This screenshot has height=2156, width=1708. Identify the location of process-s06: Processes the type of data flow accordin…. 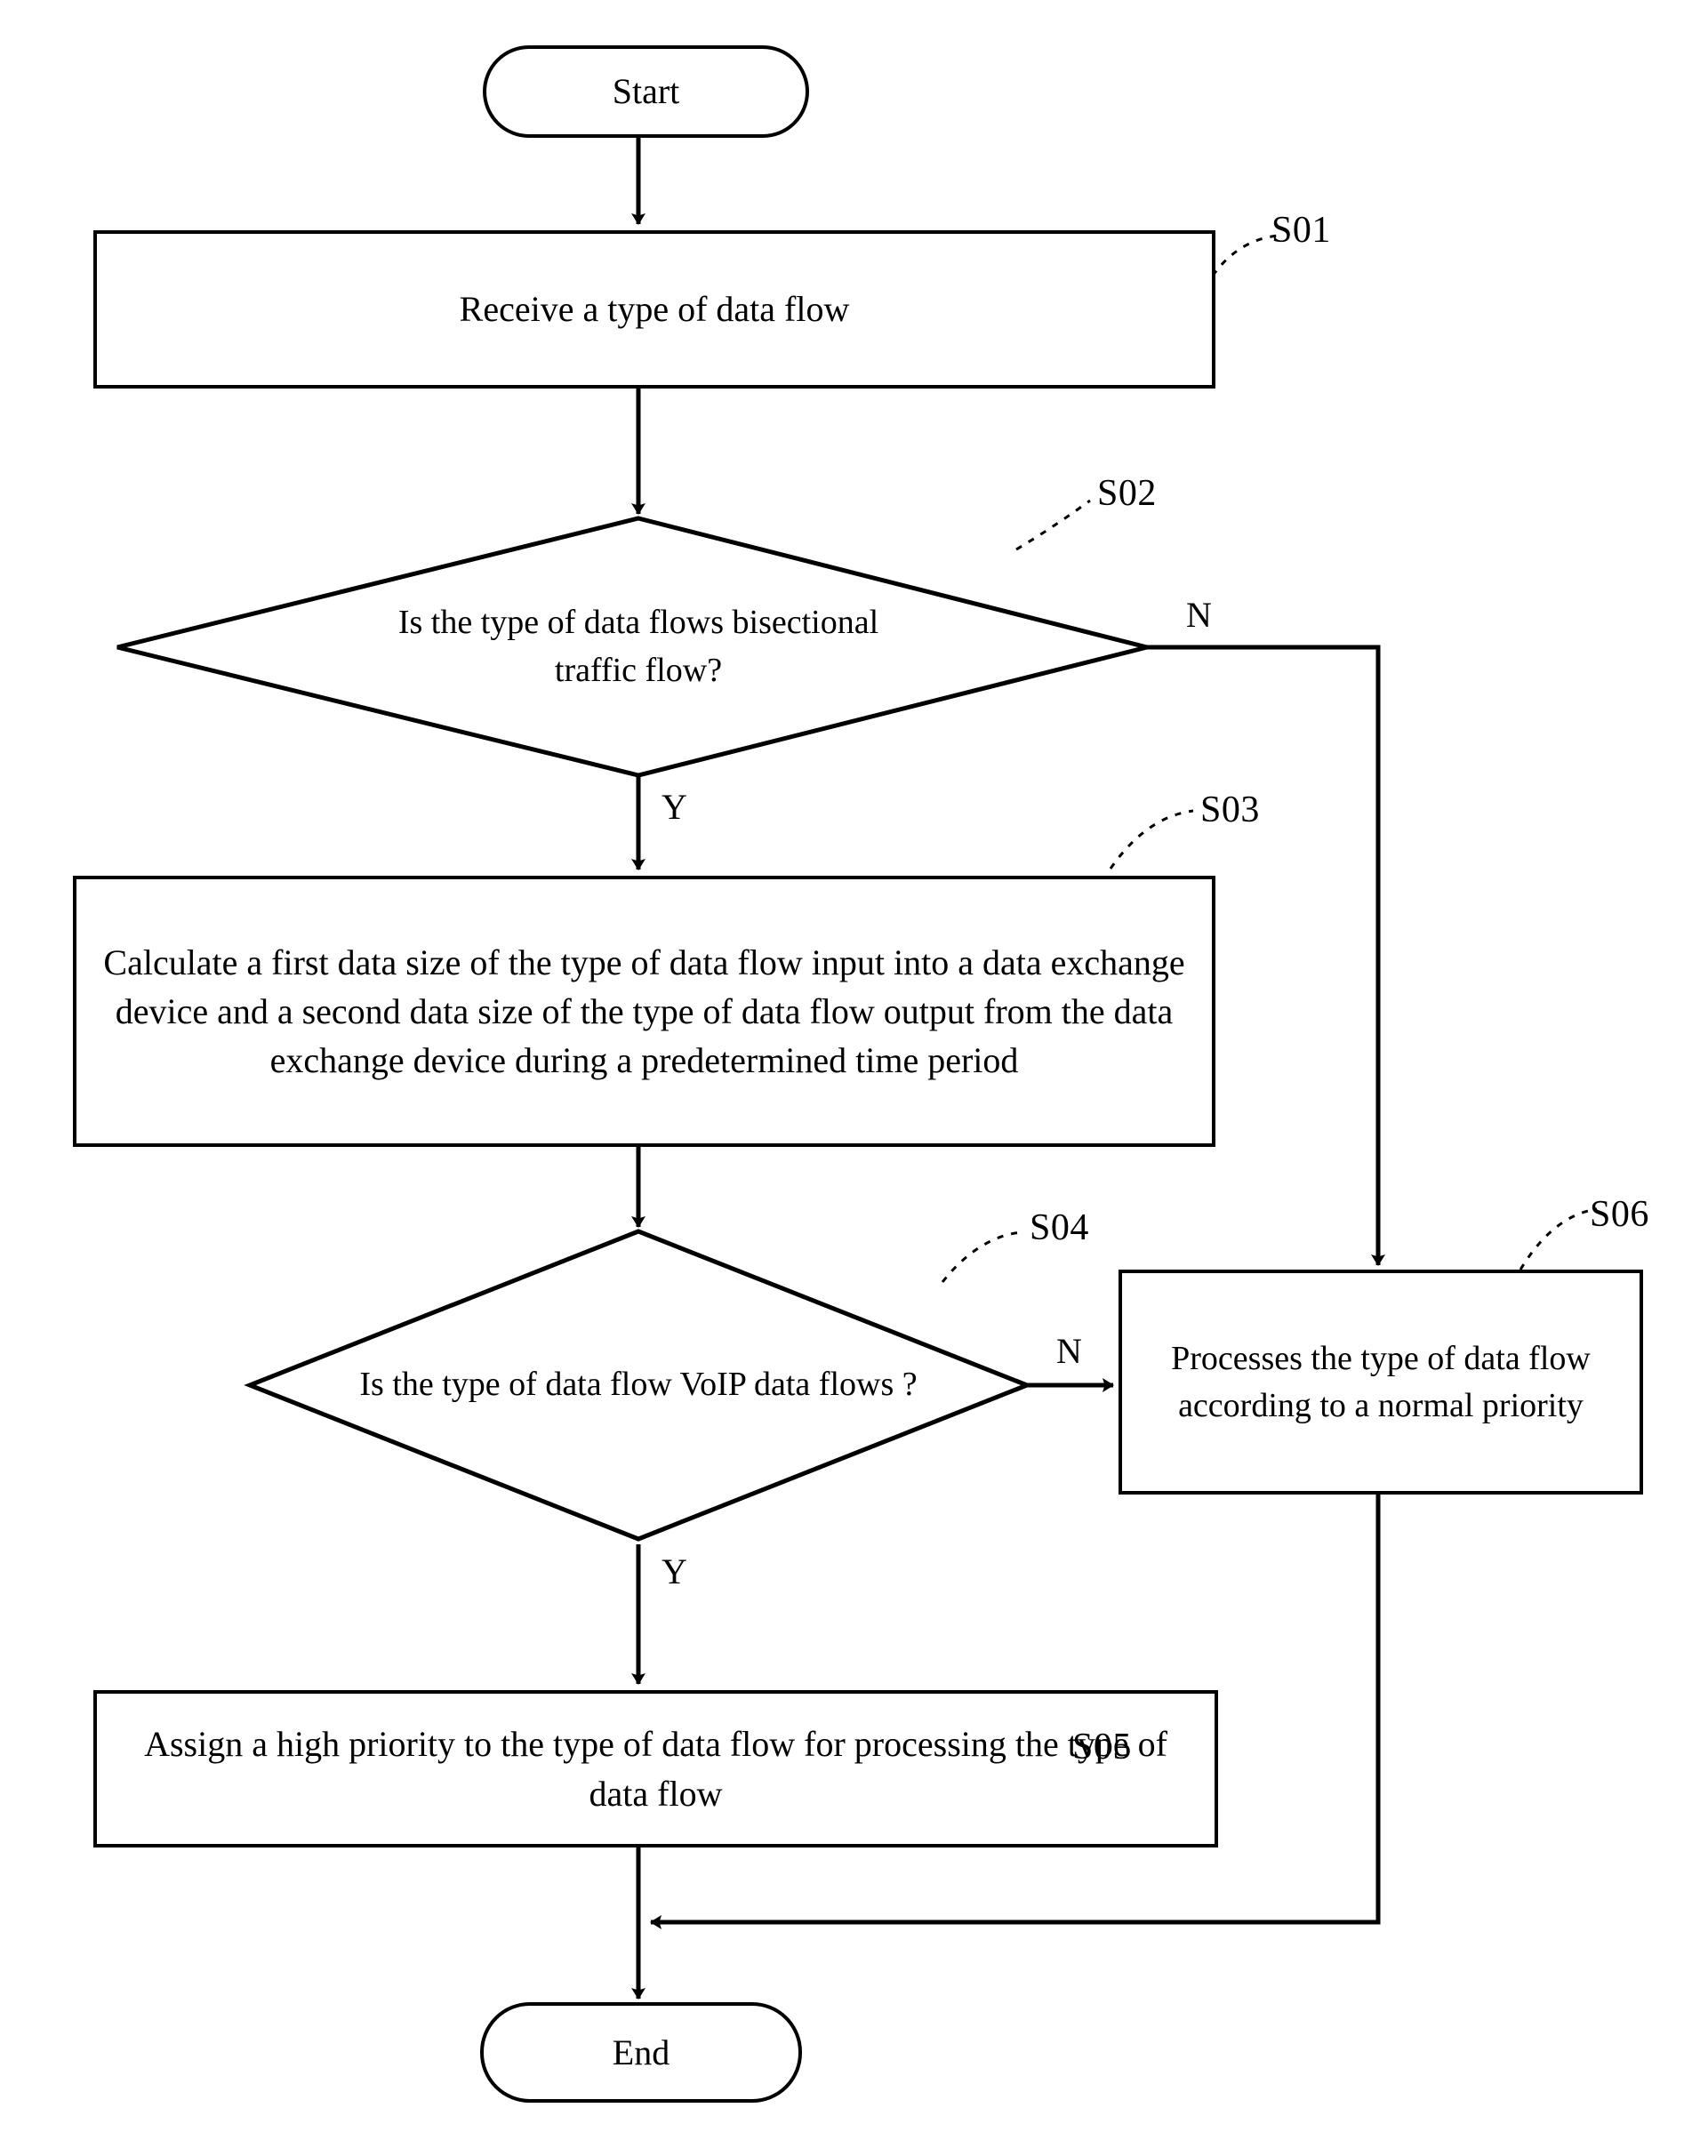
(1381, 1382).